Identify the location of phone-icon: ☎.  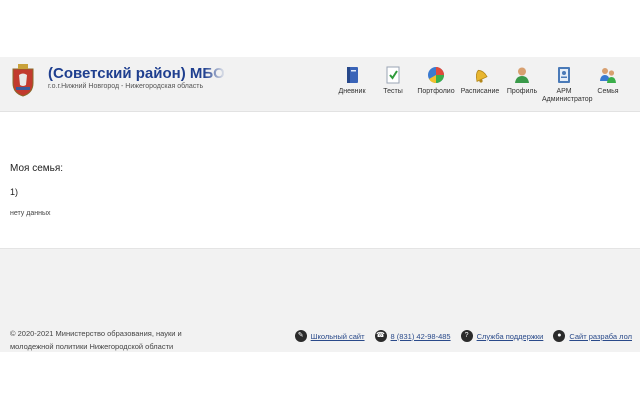
(380, 336).